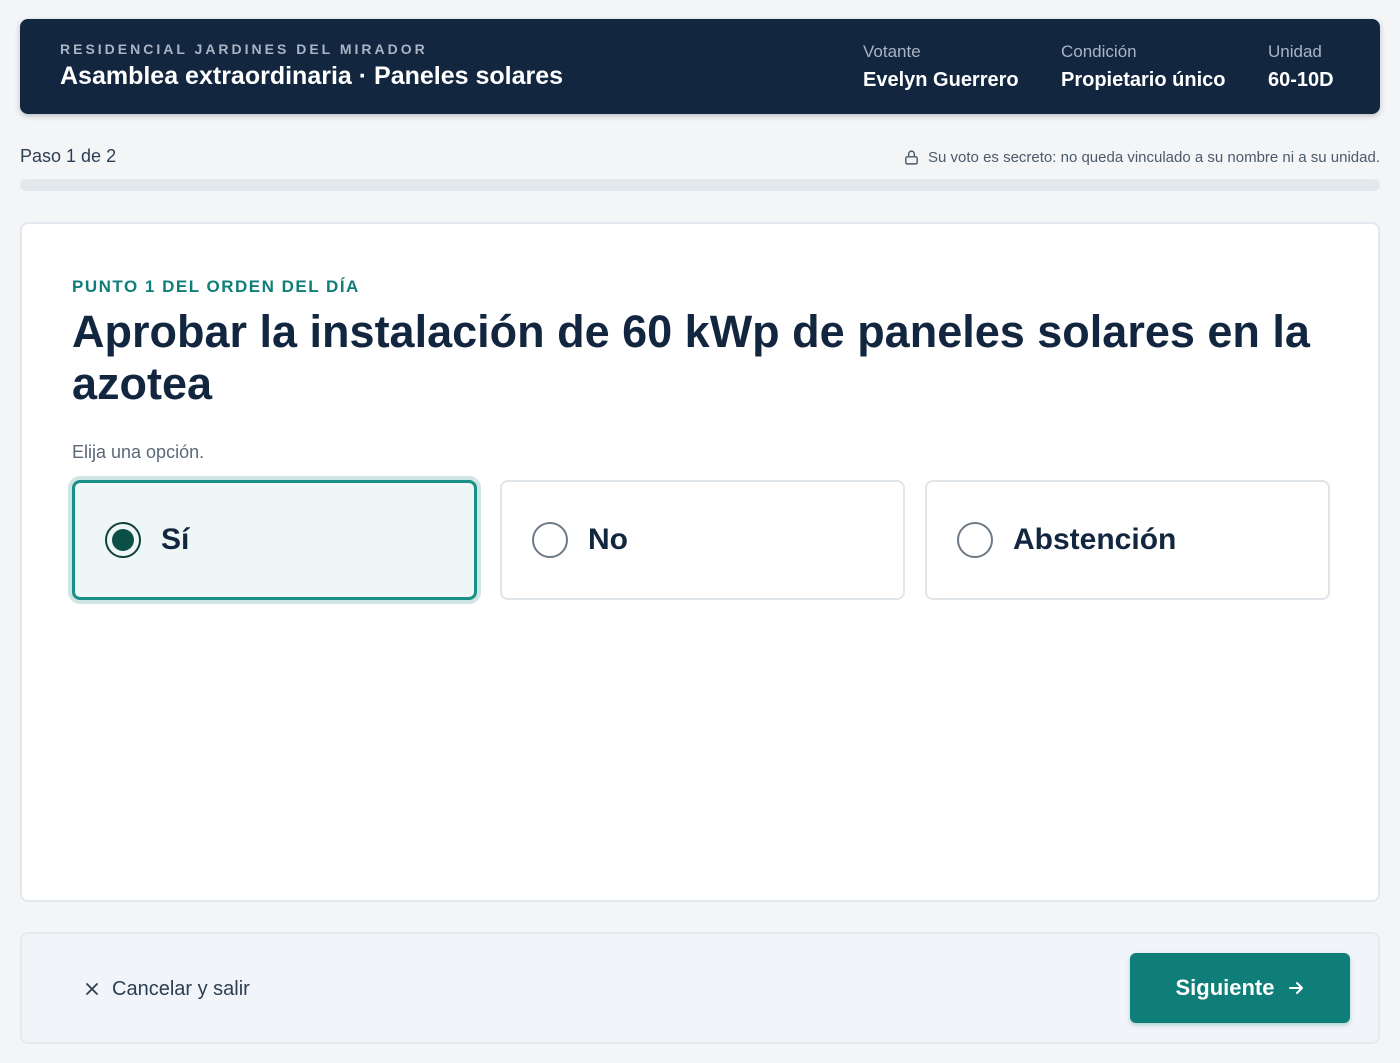  I want to click on condition-value: Propietario único, so click(1143, 80).